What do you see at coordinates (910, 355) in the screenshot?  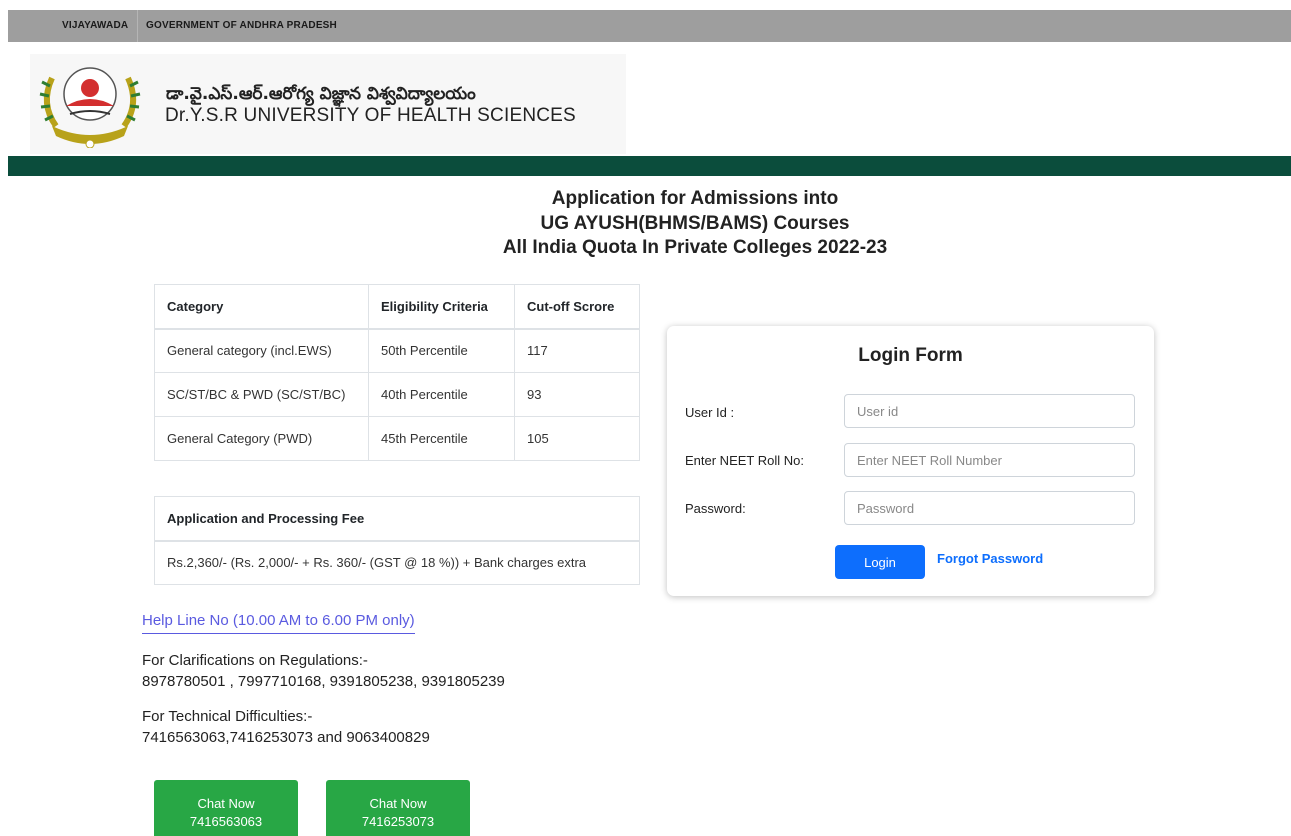 I see `login-form-title: Login Form` at bounding box center [910, 355].